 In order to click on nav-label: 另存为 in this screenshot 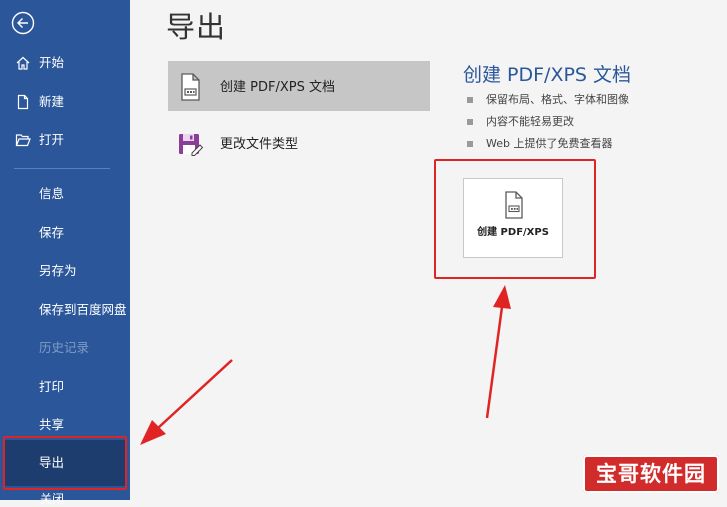, I will do `click(58, 270)`.